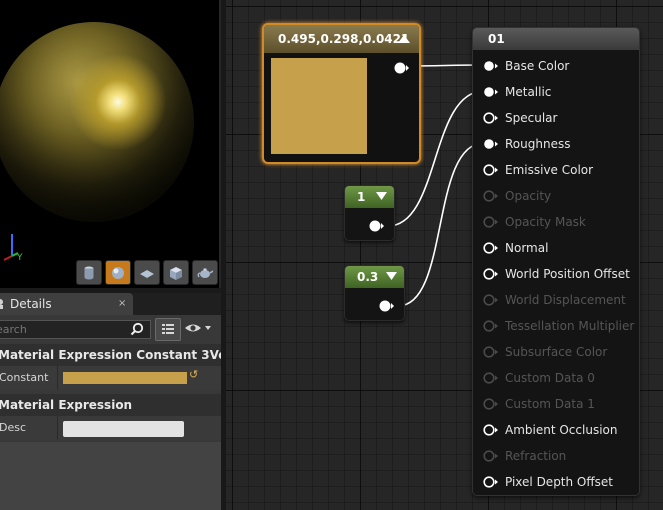 This screenshot has width=663, height=510. I want to click on input-pin-label: Pixel Depth Offset, so click(559, 482).